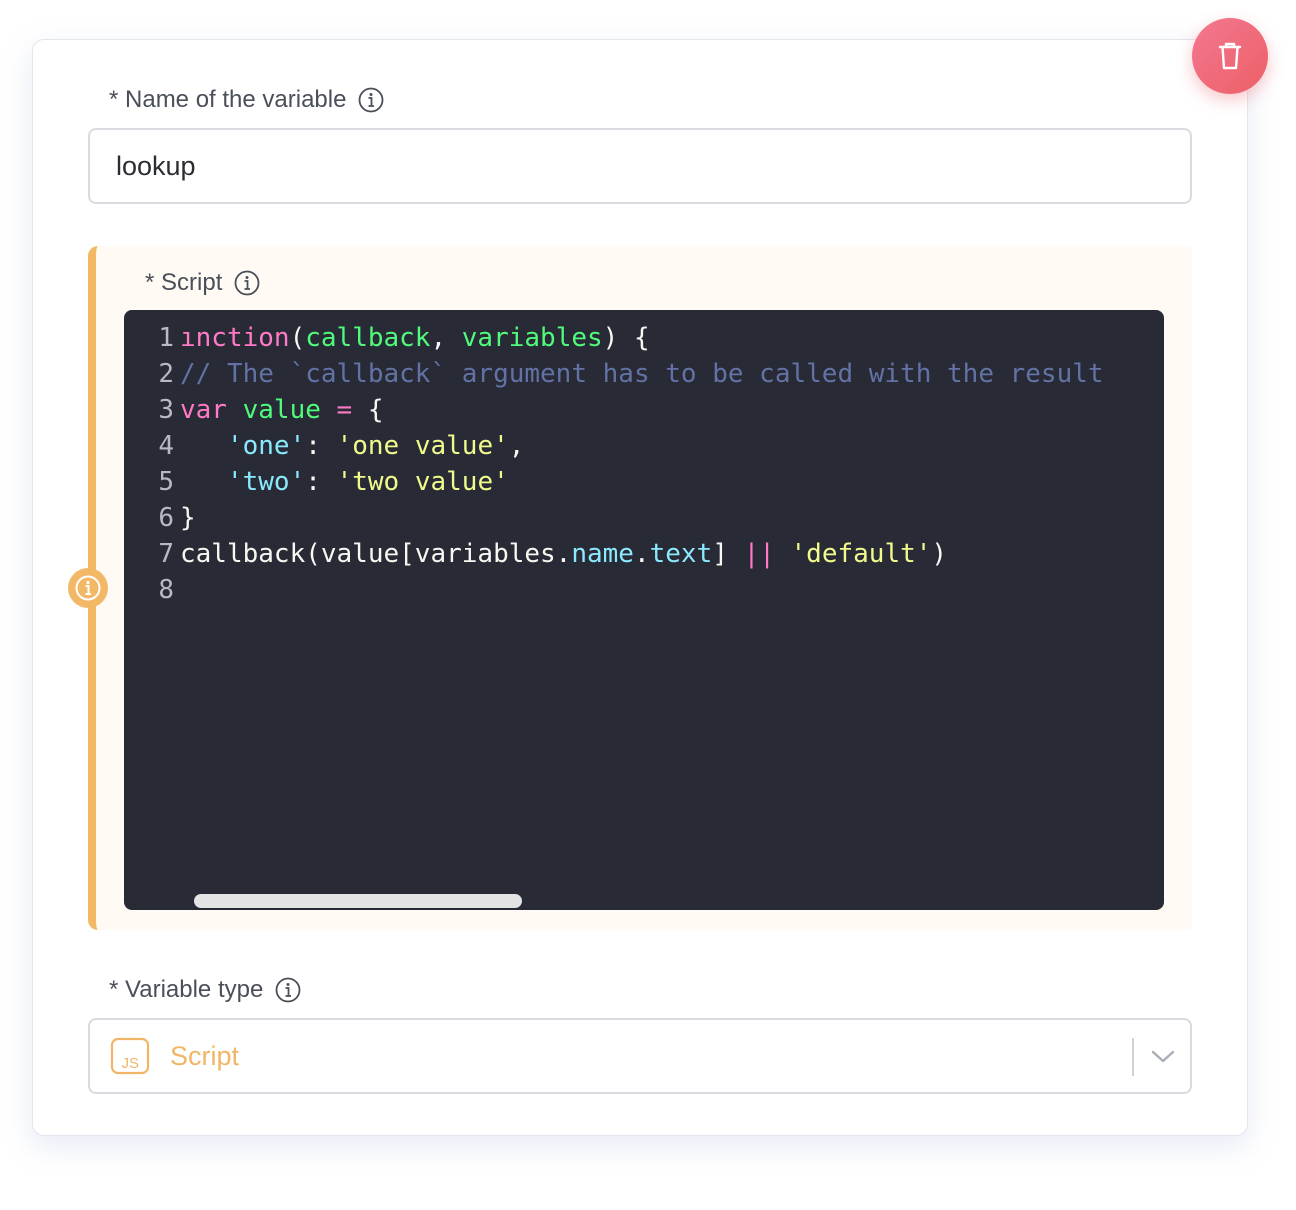 The image size is (1296, 1210). I want to click on info-circle-icon, so click(88, 588).